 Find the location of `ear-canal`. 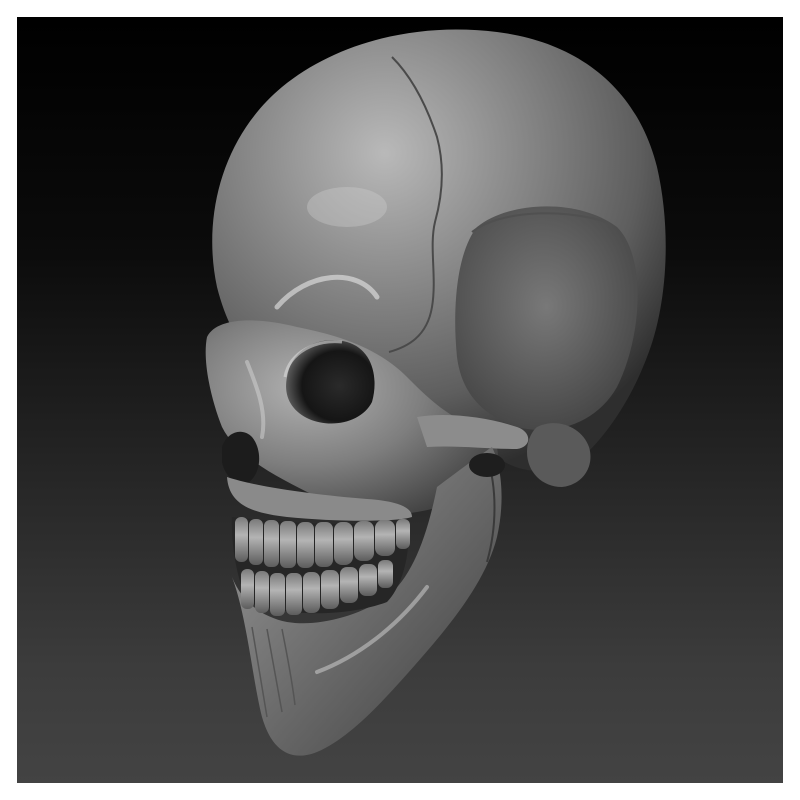

ear-canal is located at coordinates (487, 465).